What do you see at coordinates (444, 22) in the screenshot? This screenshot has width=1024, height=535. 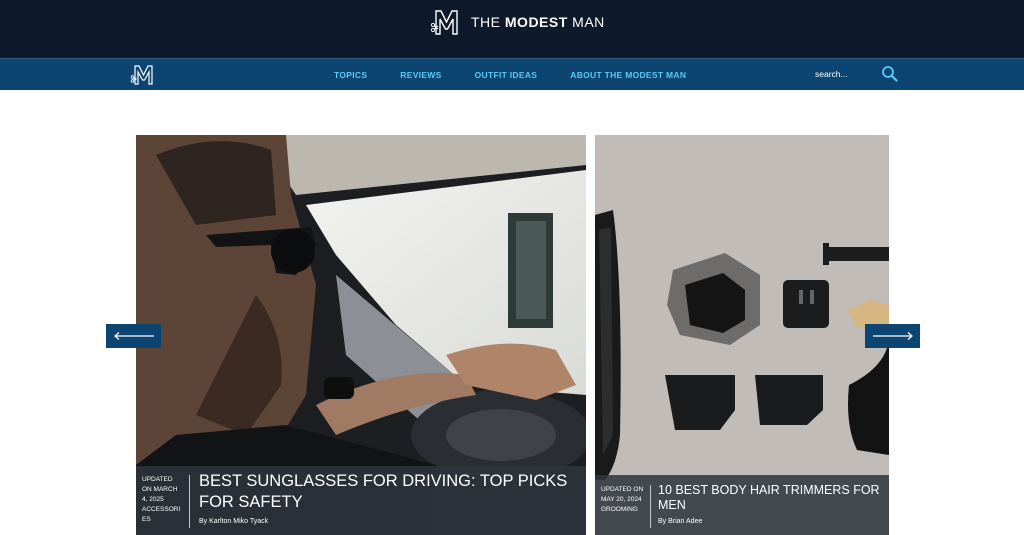 I see `modest-man-logo-icon` at bounding box center [444, 22].